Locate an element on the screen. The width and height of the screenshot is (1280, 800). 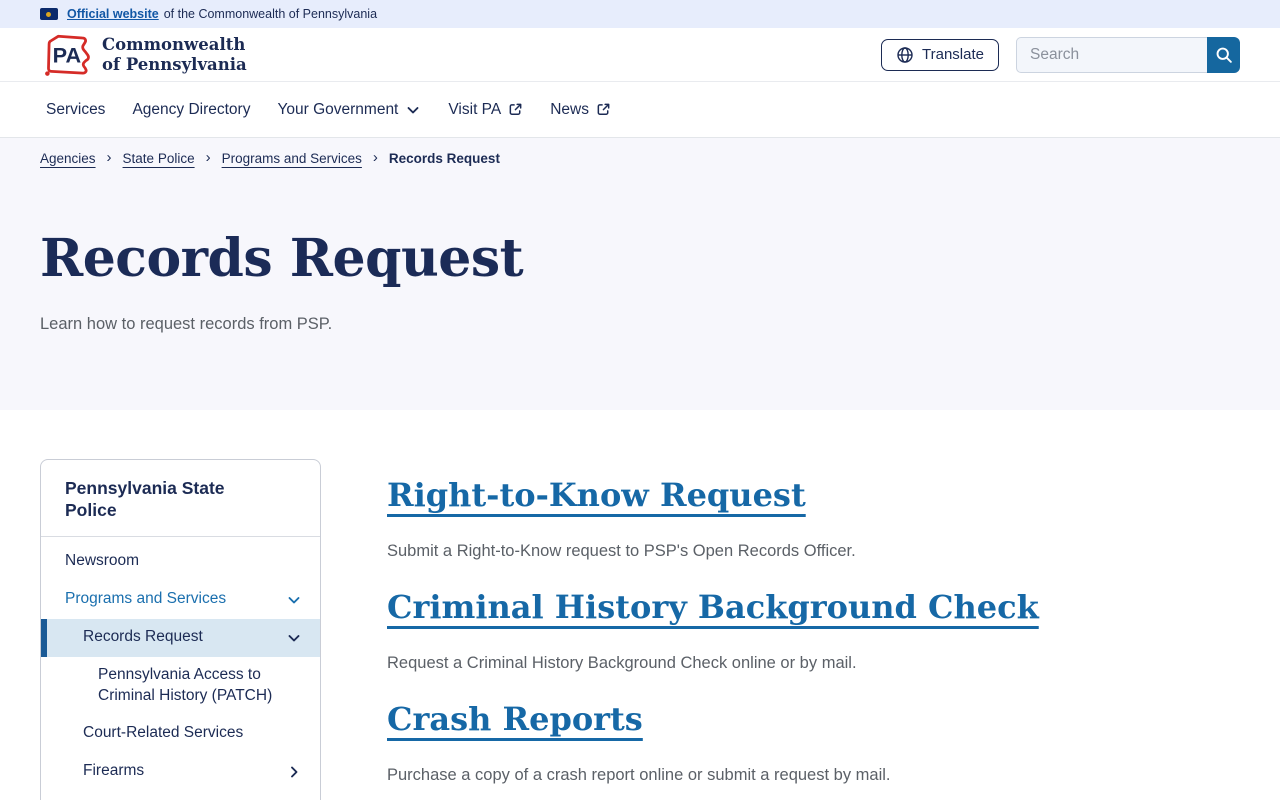
sidebar-item-firearms: Firearms is located at coordinates (180, 772).